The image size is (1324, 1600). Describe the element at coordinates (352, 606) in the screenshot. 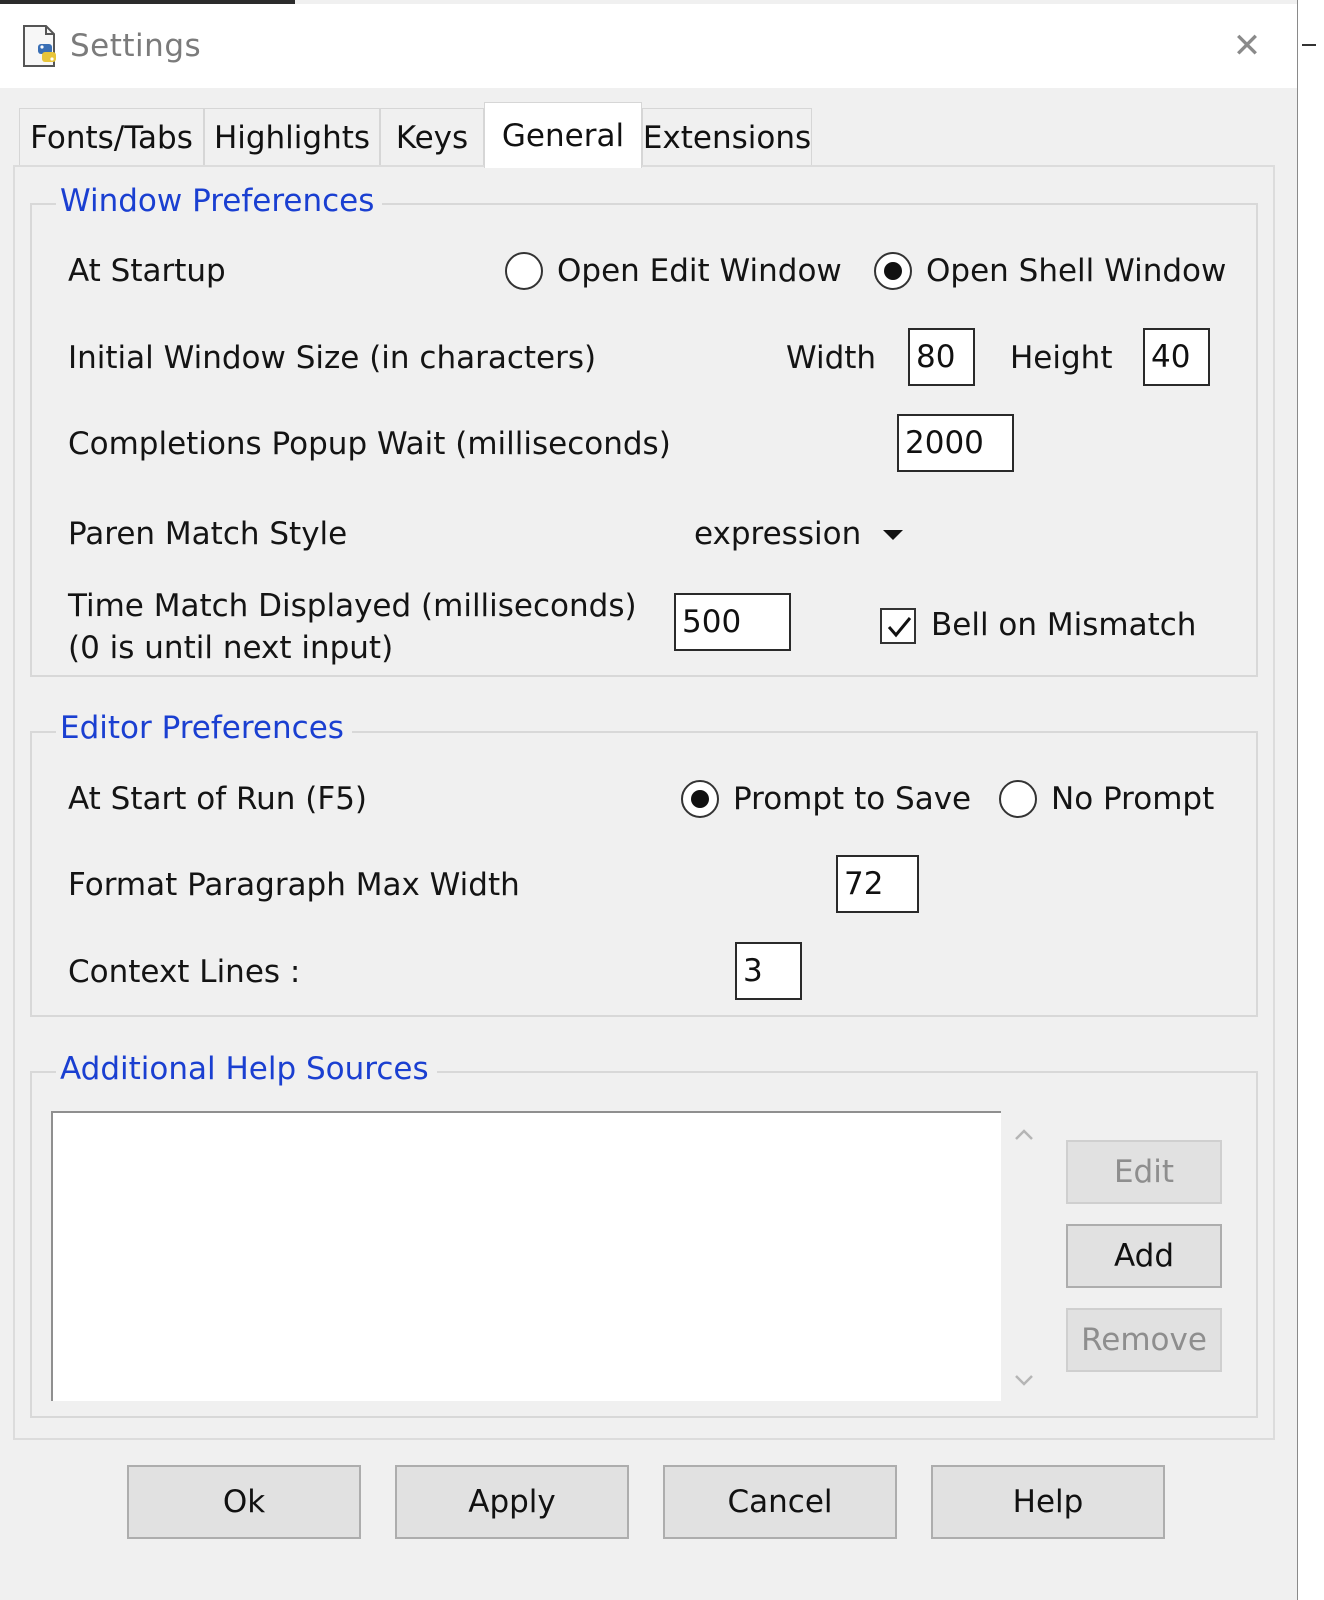

I see `time-match-label: Time Match Displayed (milliseconds)` at that location.